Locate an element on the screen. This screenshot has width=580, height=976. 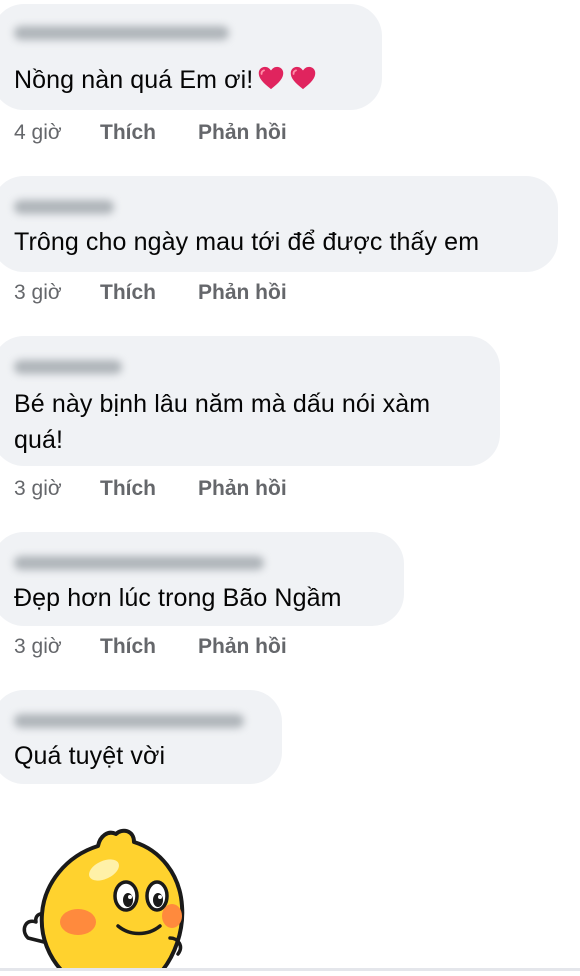
comment-time: 4 giờ is located at coordinates (57, 133).